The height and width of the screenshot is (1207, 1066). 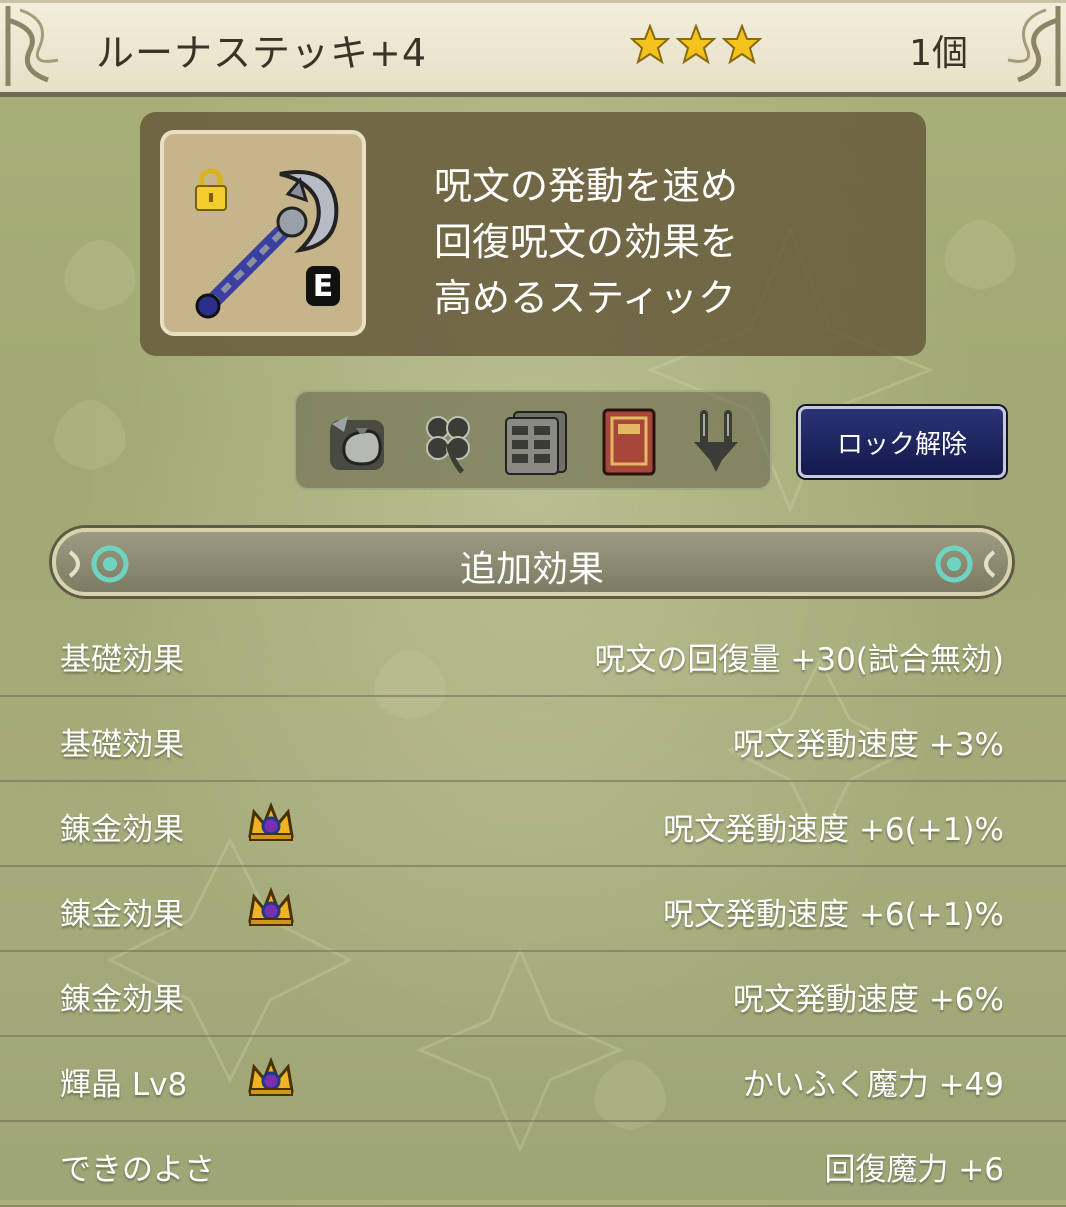 What do you see at coordinates (262, 53) in the screenshot?
I see `item-name: ルーナステッキ+4` at bounding box center [262, 53].